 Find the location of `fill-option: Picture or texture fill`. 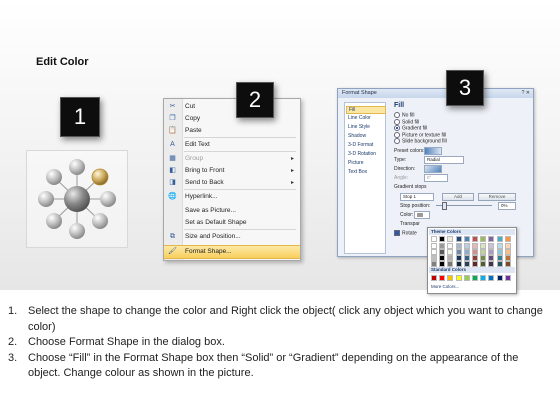

fill-option: Picture or texture fill is located at coordinates (420, 134).